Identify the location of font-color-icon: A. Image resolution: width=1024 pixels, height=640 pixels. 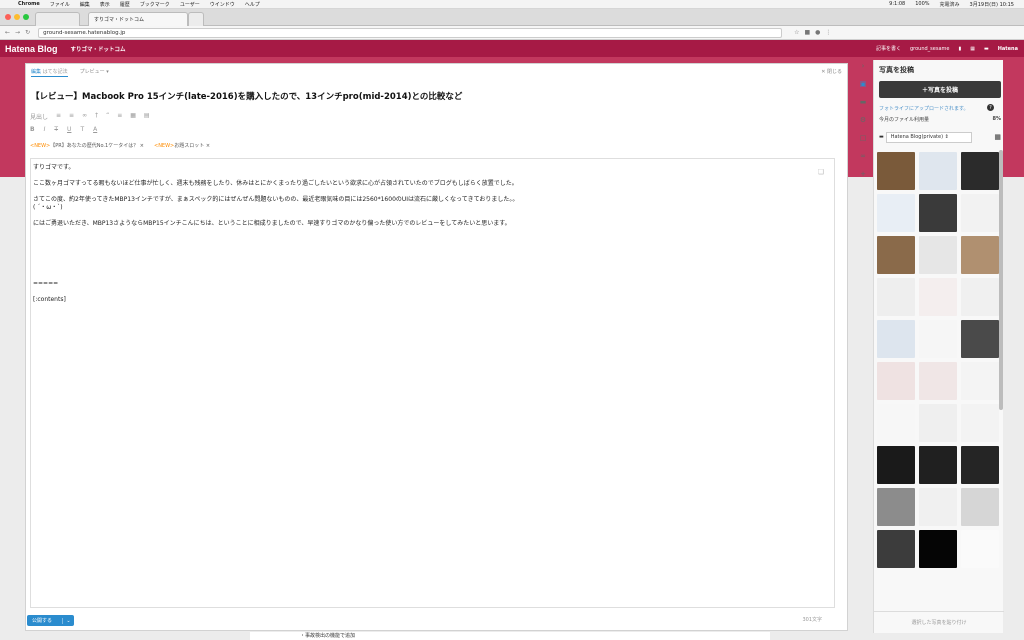
(95, 129).